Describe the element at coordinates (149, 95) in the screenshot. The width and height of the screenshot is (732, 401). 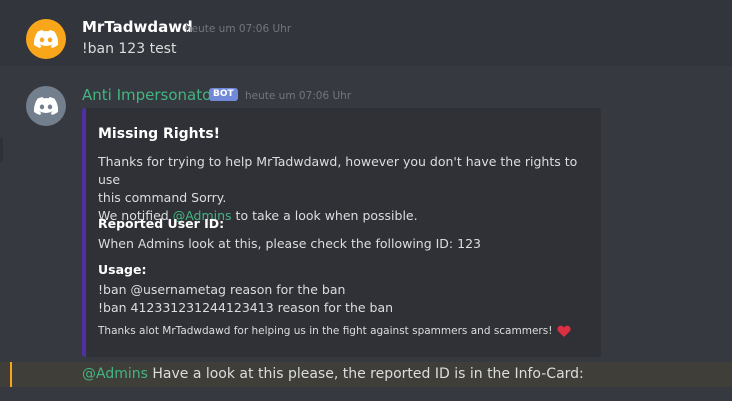
I see `bot-author-name: Anti Impersonator` at that location.